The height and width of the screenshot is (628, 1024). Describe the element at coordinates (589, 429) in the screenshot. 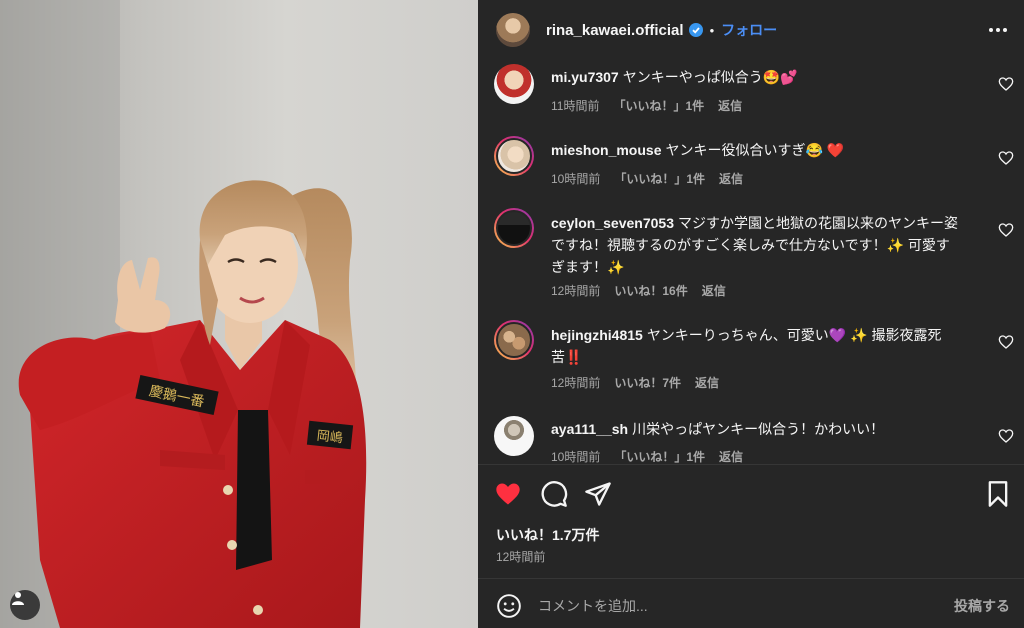

I see `comment-username: aya111__sh` at that location.